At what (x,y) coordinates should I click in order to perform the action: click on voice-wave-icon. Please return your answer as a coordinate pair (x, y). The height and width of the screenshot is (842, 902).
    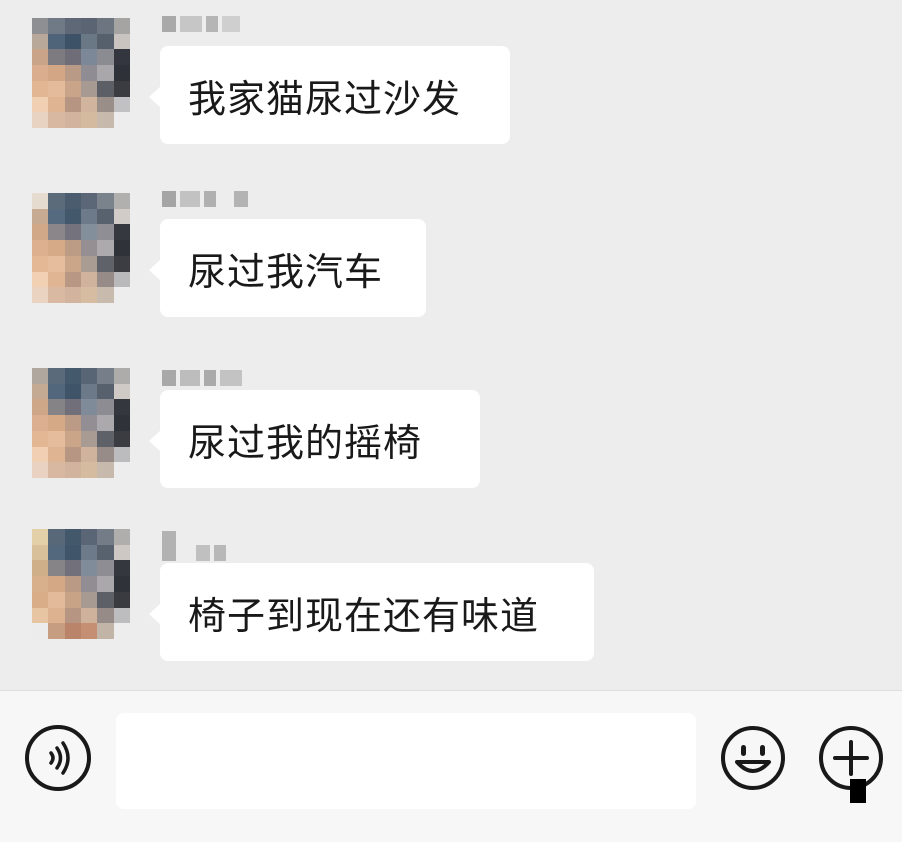
    Looking at the image, I should click on (58, 758).